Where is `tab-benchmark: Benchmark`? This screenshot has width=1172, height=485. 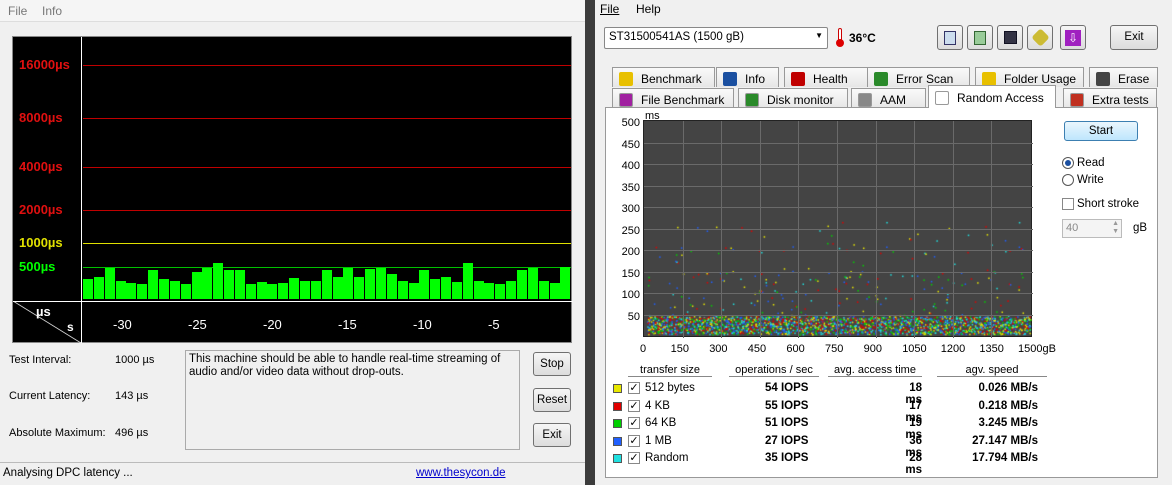 tab-benchmark: Benchmark is located at coordinates (663, 77).